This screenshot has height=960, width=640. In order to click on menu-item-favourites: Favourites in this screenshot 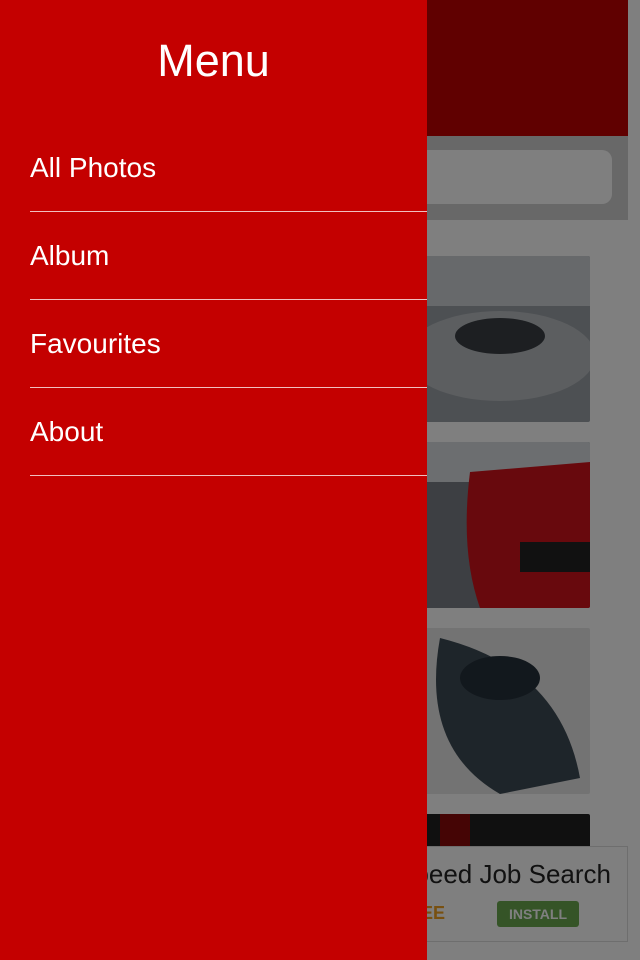, I will do `click(228, 344)`.